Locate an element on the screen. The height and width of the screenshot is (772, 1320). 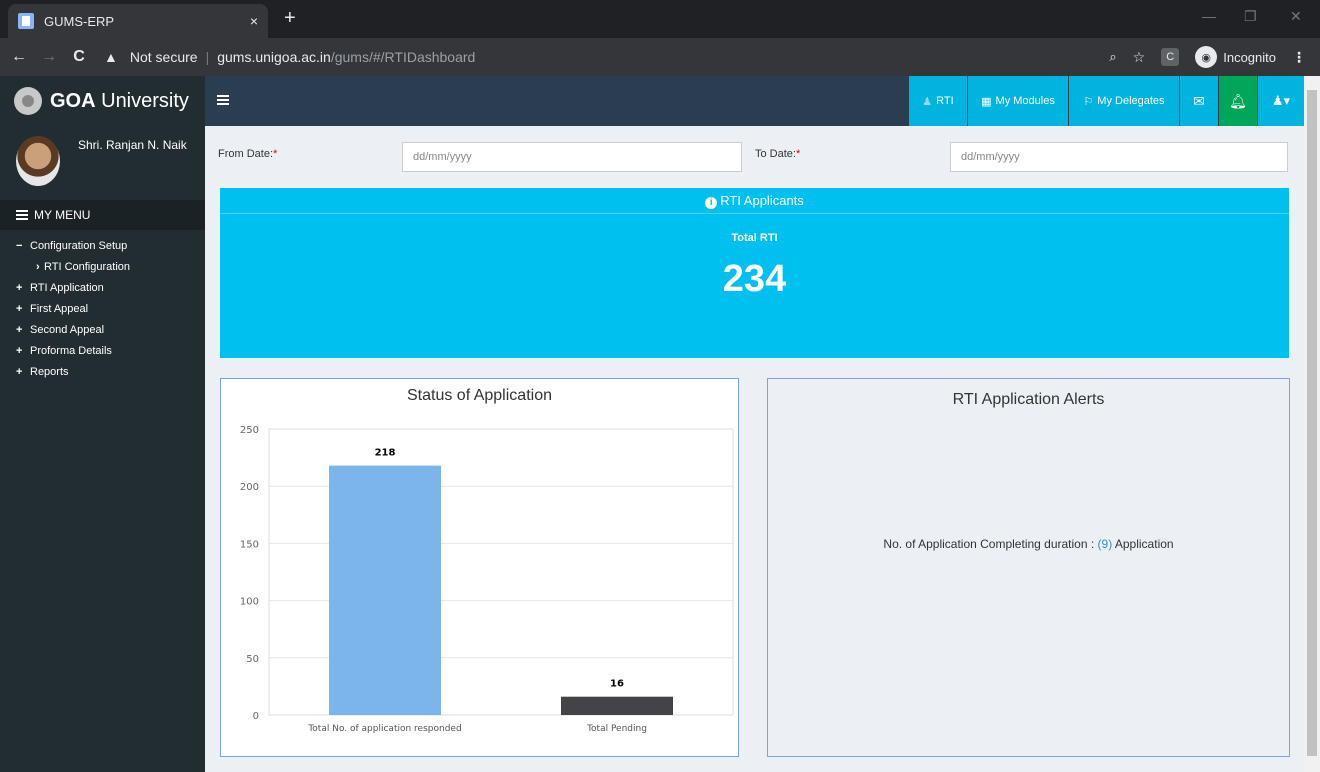
sidebar-item-label: Reports is located at coordinates (49, 372).